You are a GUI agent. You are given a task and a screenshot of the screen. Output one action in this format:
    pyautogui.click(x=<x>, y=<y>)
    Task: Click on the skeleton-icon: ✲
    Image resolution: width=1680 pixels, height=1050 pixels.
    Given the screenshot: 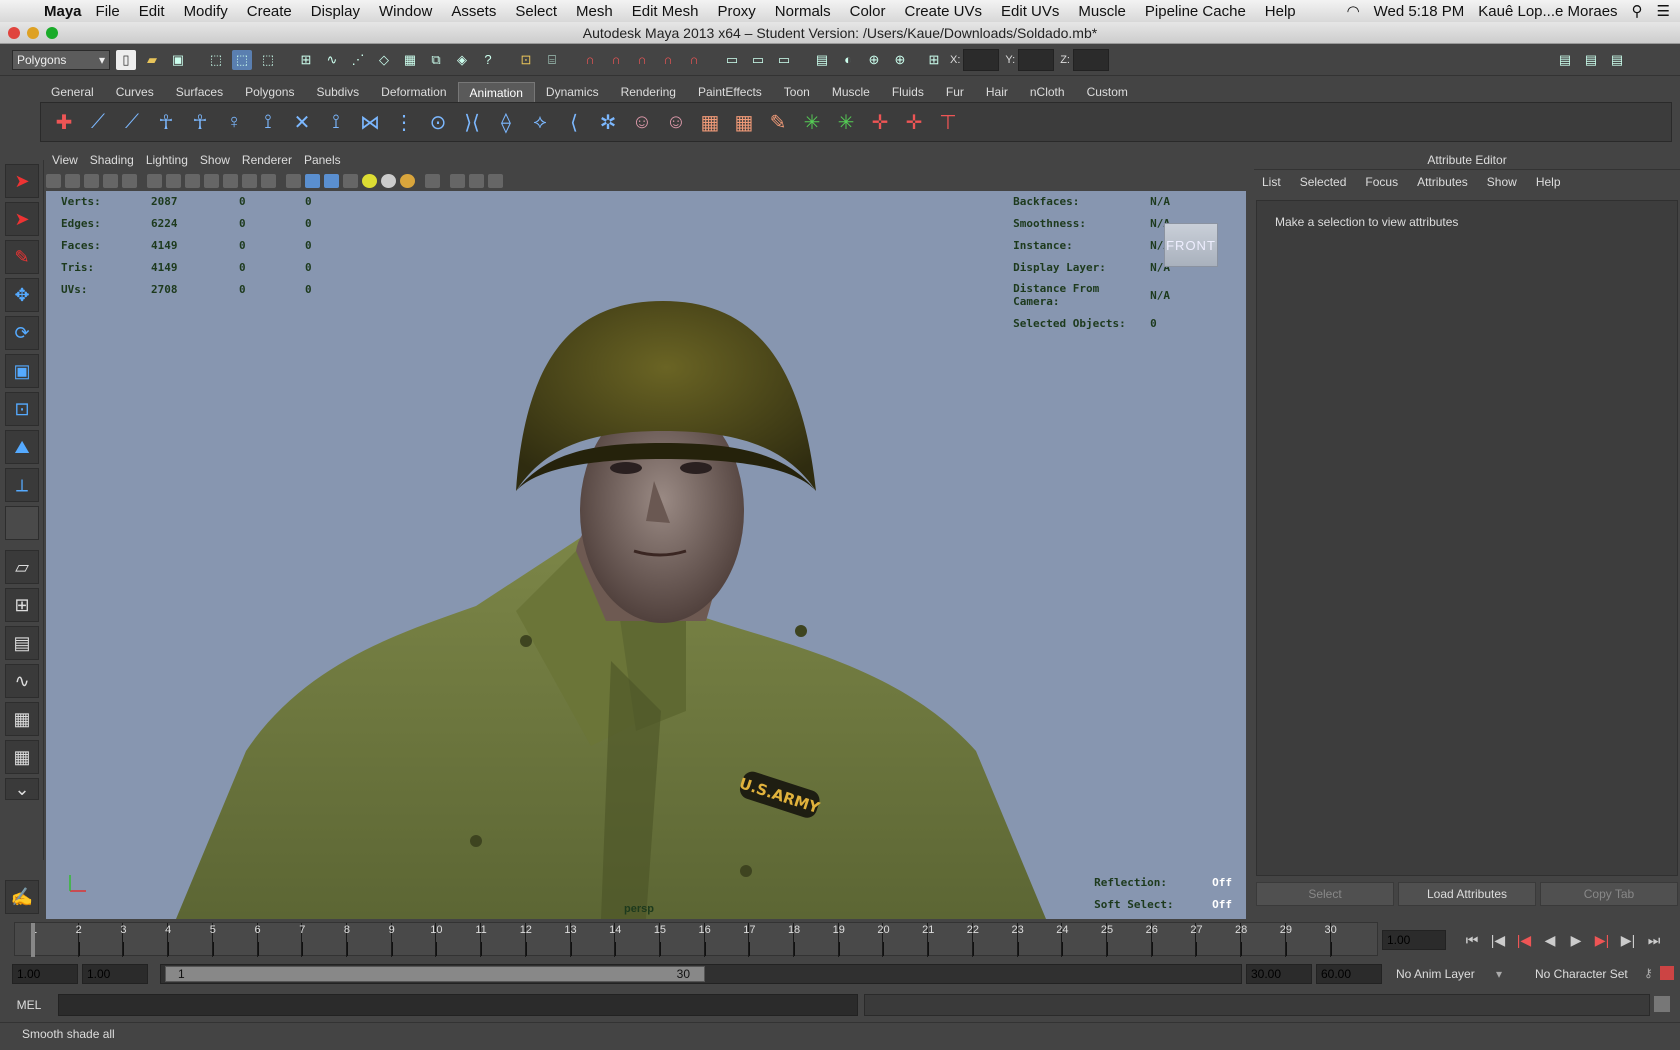 What is the action you would take?
    pyautogui.click(x=608, y=122)
    